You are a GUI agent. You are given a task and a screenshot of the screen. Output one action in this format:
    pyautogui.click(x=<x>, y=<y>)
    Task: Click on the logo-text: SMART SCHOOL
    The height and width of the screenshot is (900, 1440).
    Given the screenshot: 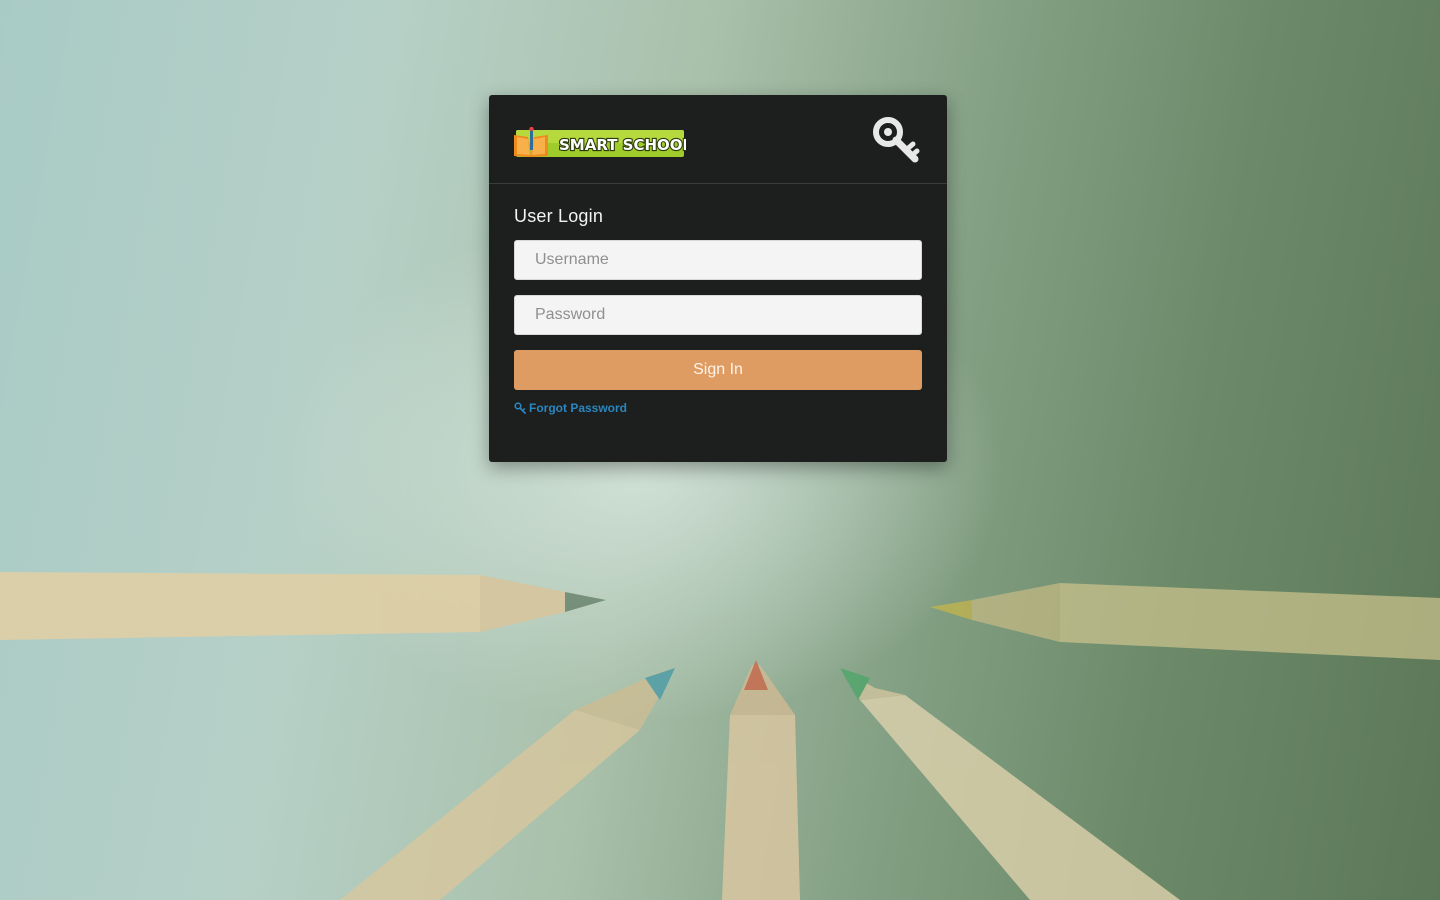 What is the action you would take?
    pyautogui.click(x=622, y=145)
    